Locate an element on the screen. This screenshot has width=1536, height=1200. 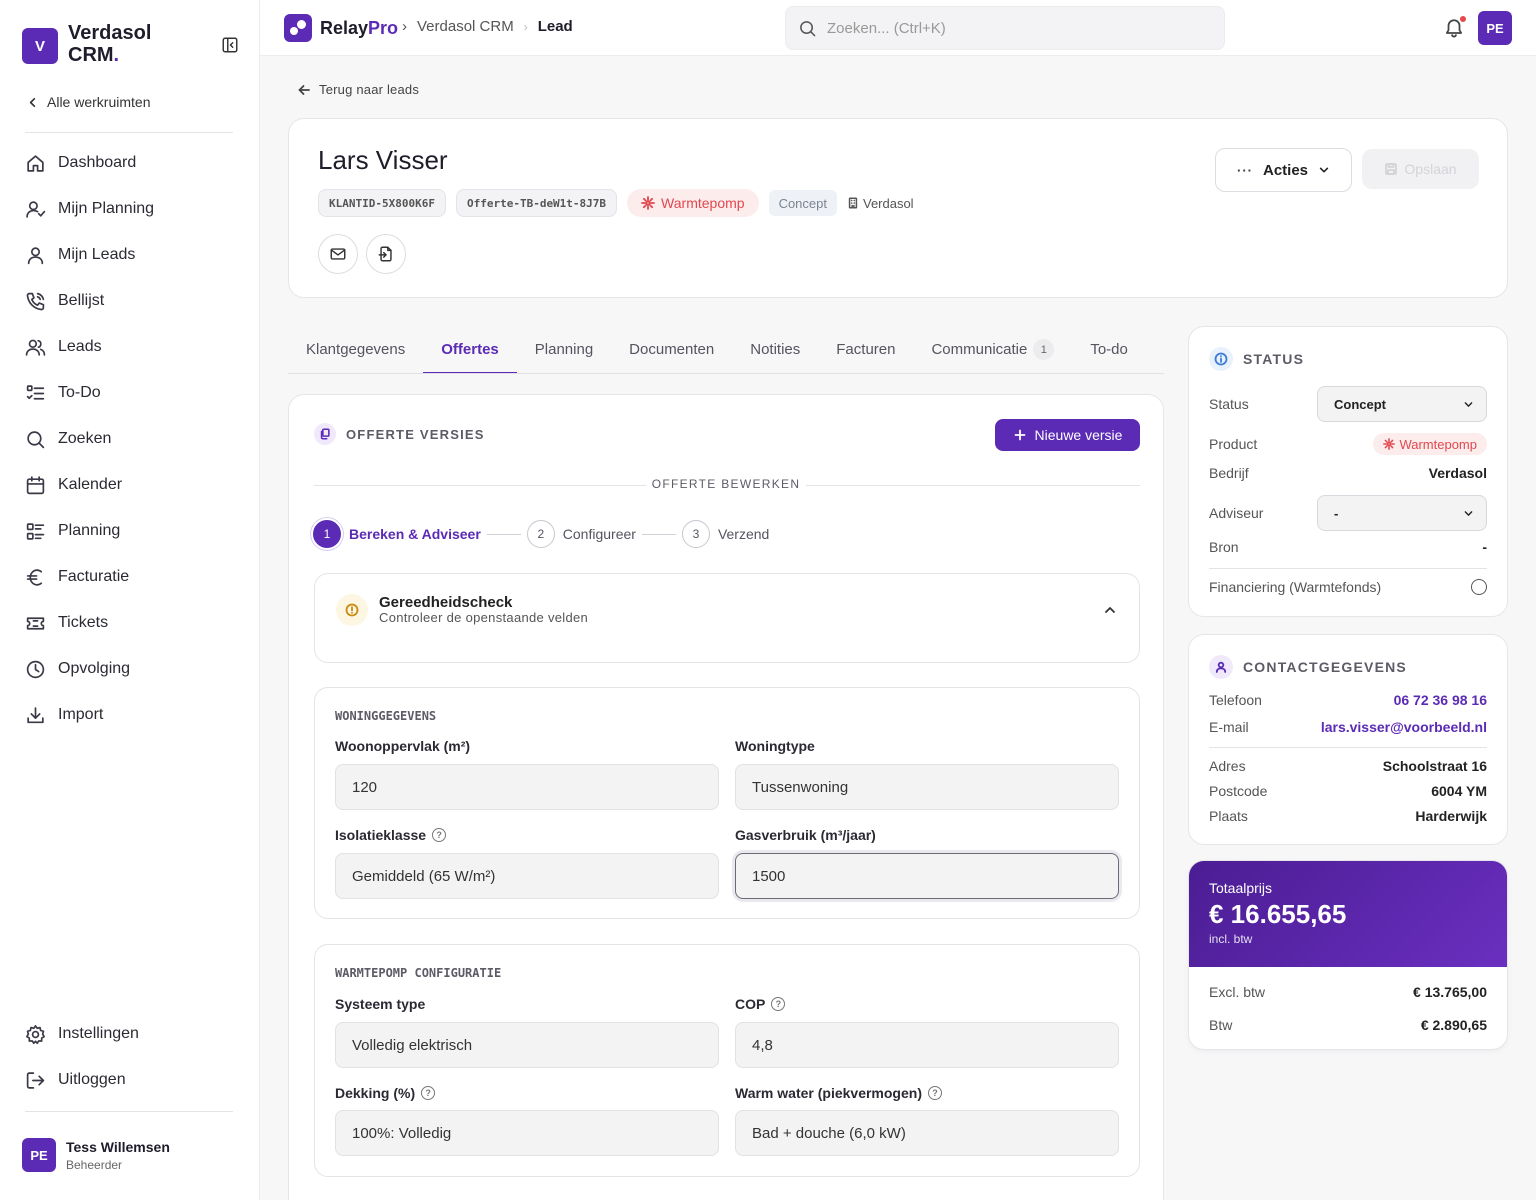
sidebar-item-mijn-planning: Mijn Planning is located at coordinates (130, 209).